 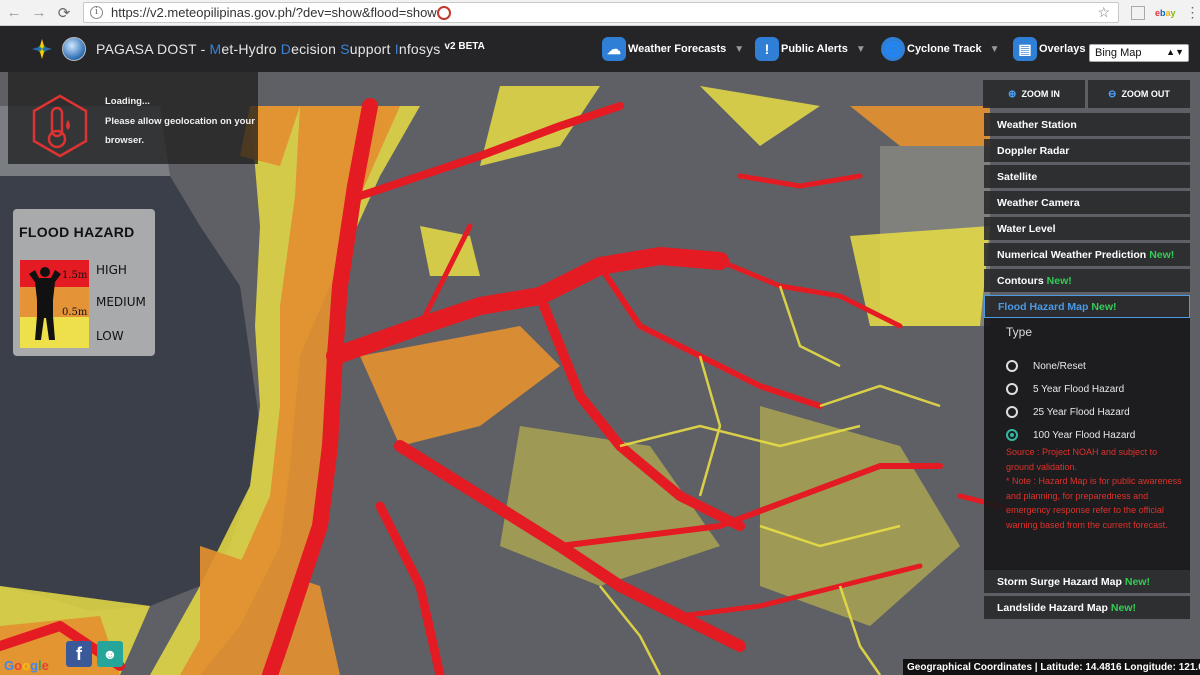 What do you see at coordinates (96, 12) in the screenshot?
I see `site-info-icon: i` at bounding box center [96, 12].